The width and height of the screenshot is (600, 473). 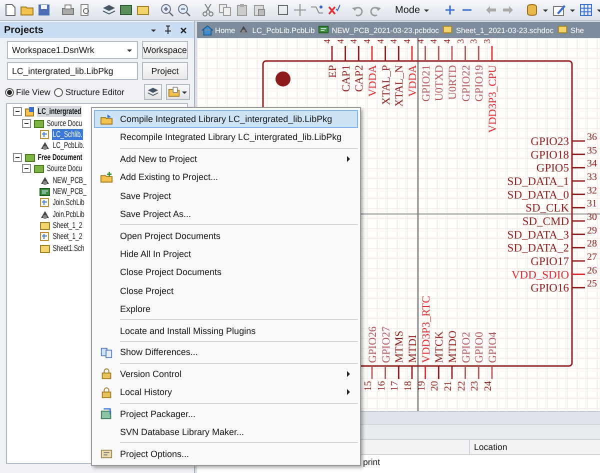 I want to click on pin-label: U0TXD, so click(x=440, y=83).